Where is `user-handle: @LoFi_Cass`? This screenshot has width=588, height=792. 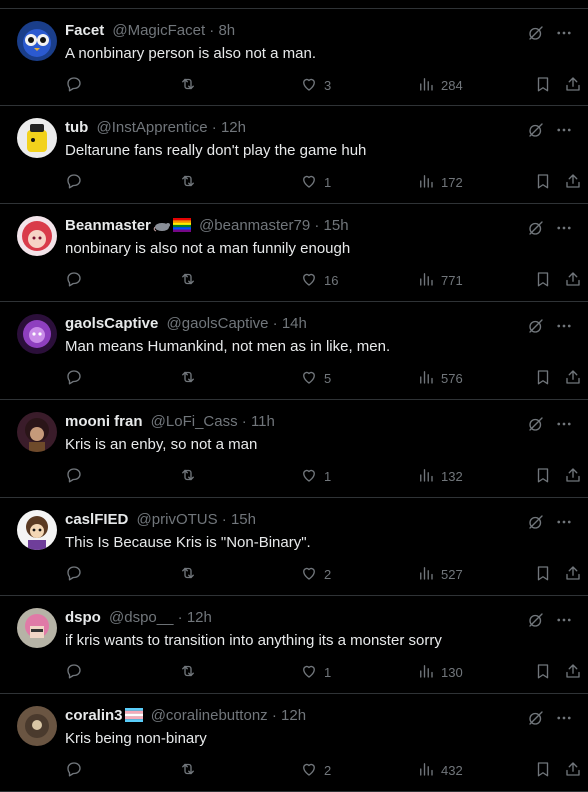
user-handle: @LoFi_Cass is located at coordinates (194, 421).